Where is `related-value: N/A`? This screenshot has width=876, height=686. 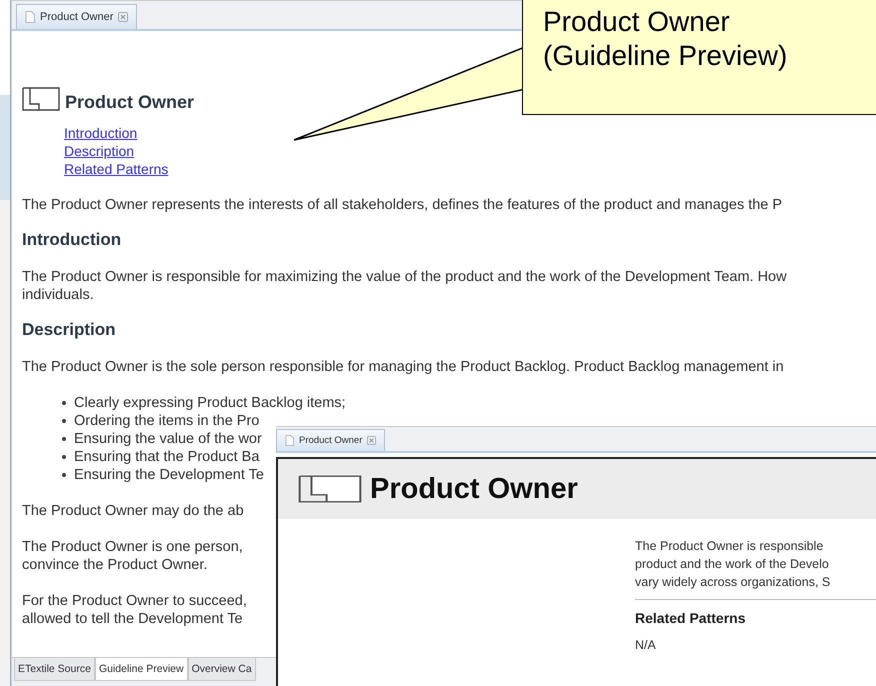 related-value: N/A is located at coordinates (646, 645).